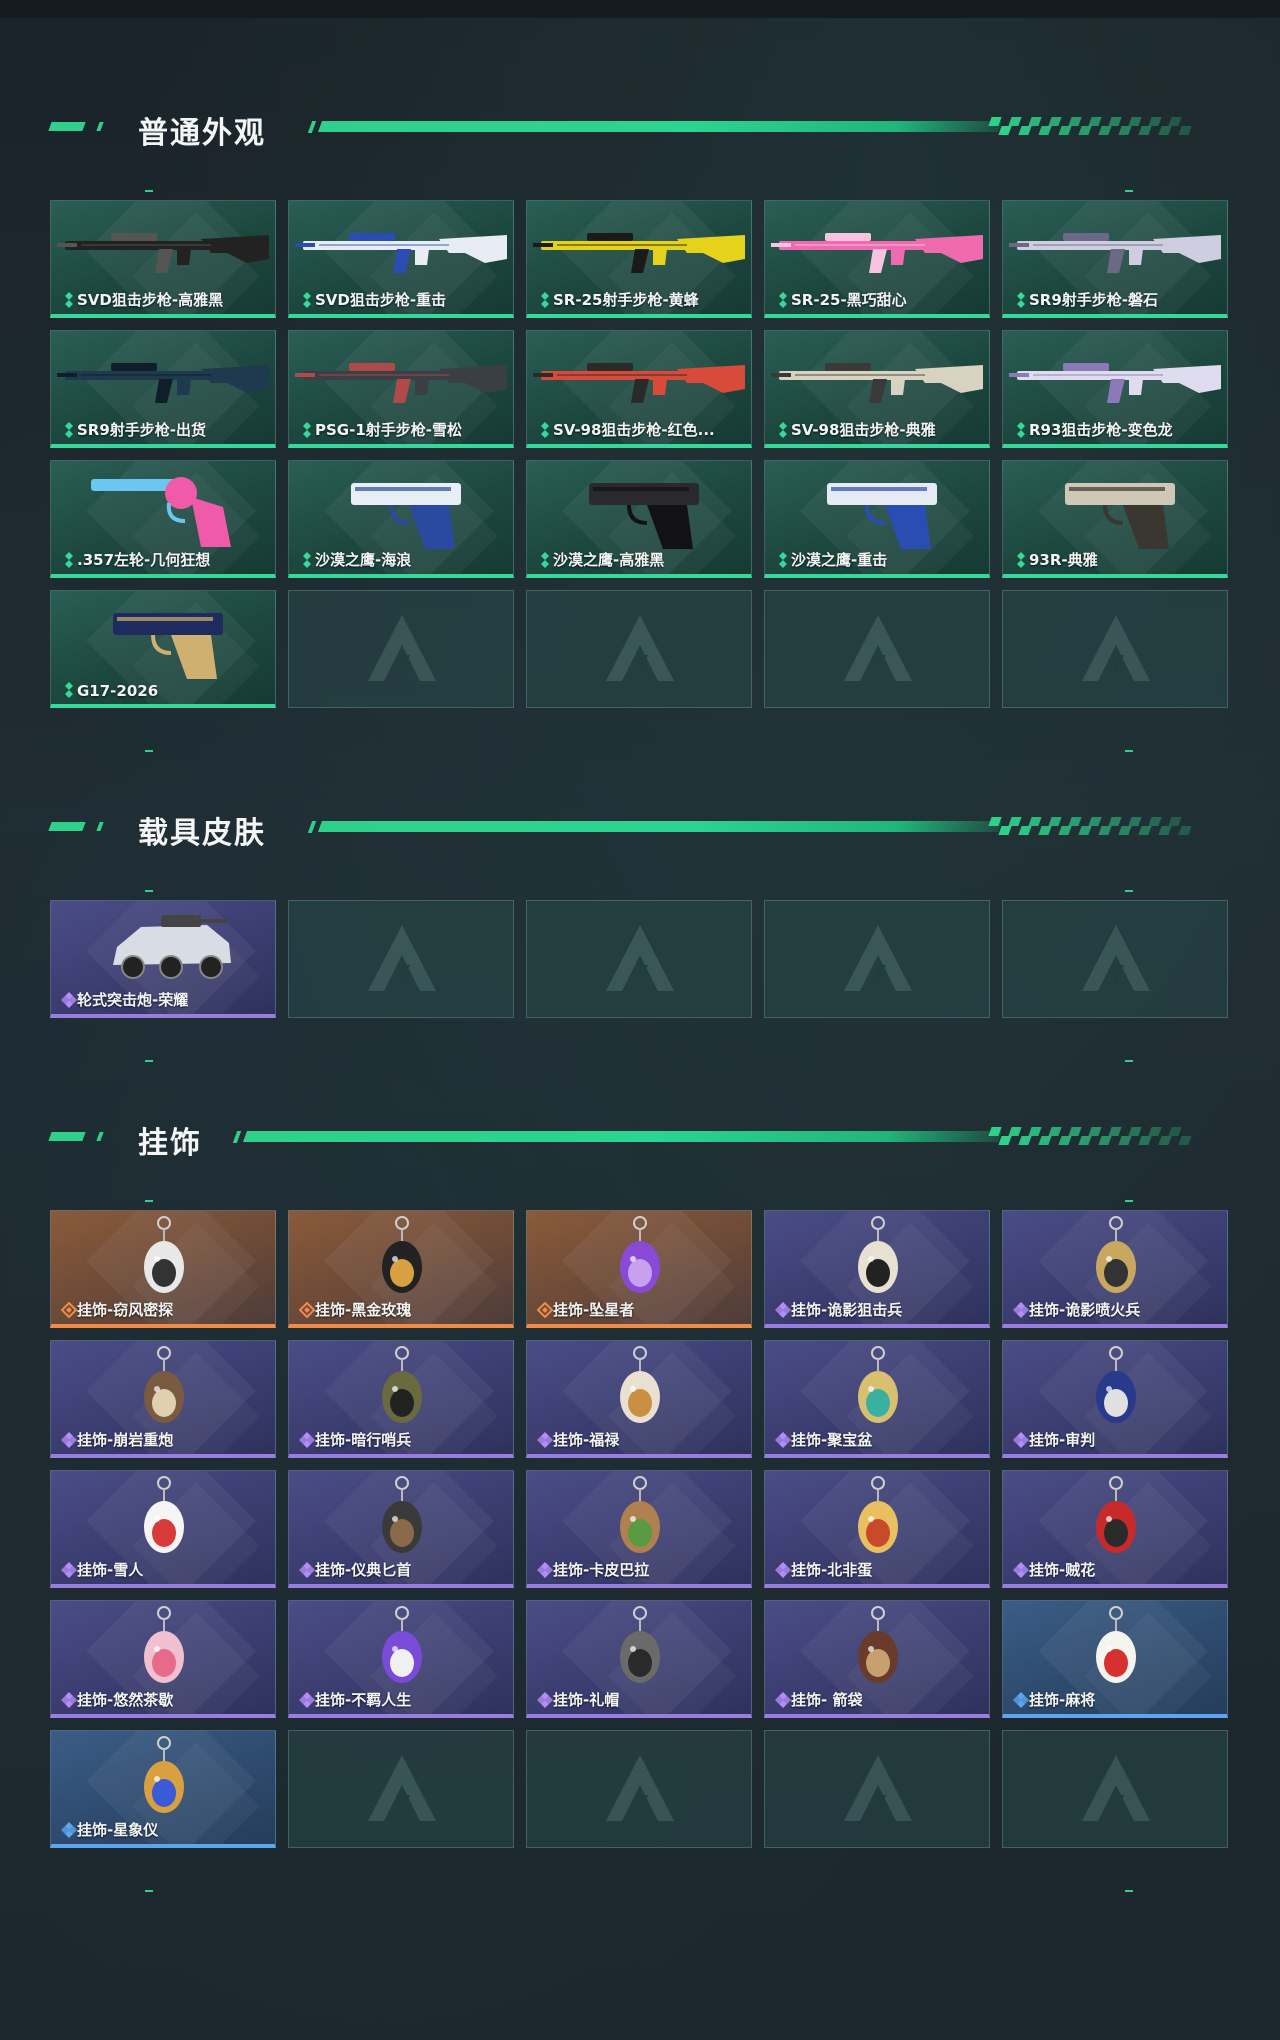  I want to click on item-card: 挂饰-坠星者, so click(639, 1269).